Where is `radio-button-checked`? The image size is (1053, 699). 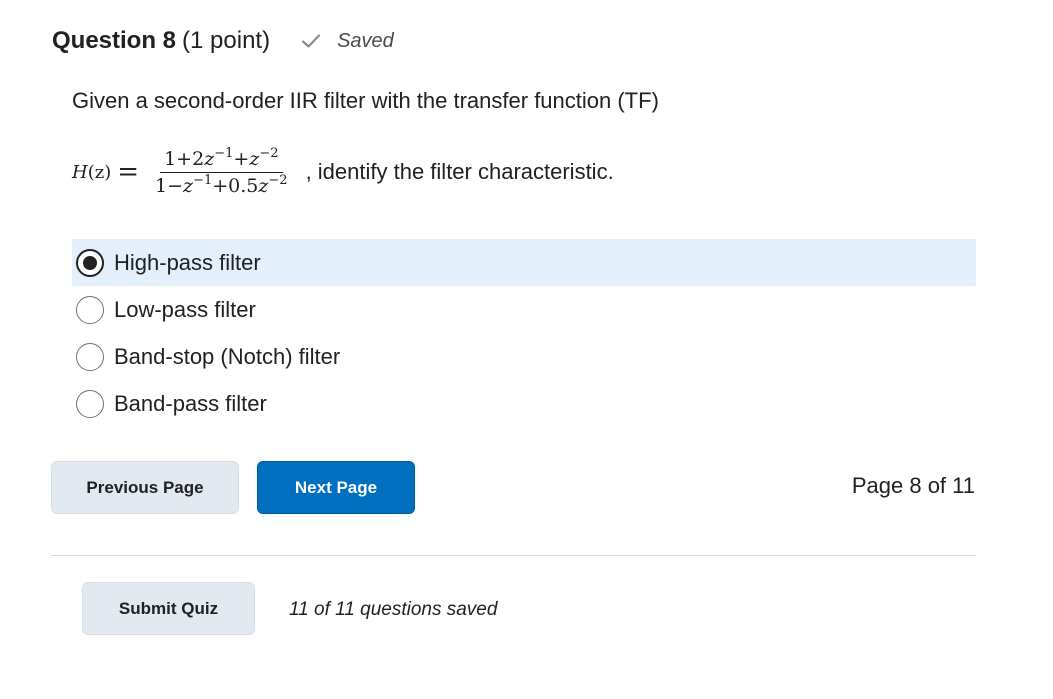
radio-button-checked is located at coordinates (90, 262).